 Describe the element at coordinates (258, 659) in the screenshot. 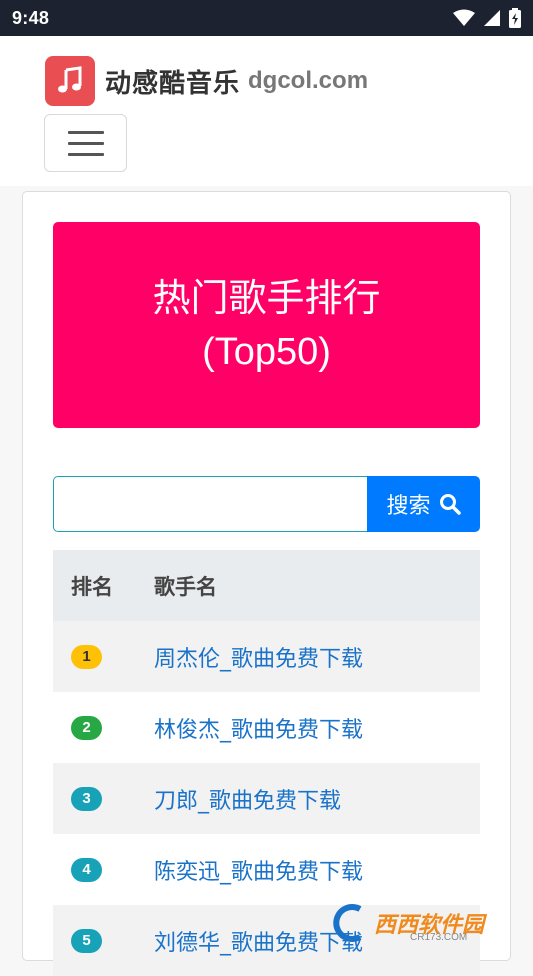

I see `singer-link: 周杰伦_歌曲免费下载` at that location.